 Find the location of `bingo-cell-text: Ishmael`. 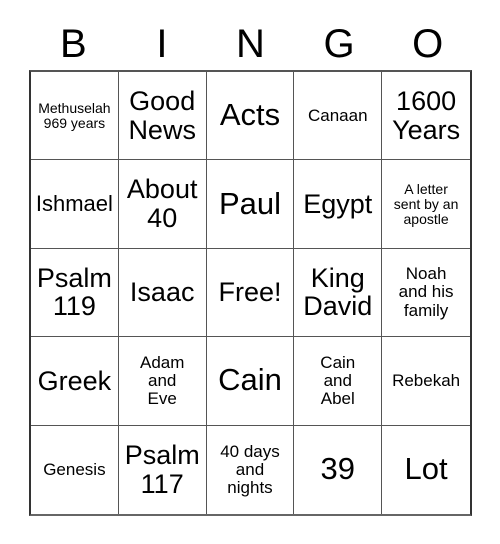

bingo-cell-text: Ishmael is located at coordinates (74, 204).